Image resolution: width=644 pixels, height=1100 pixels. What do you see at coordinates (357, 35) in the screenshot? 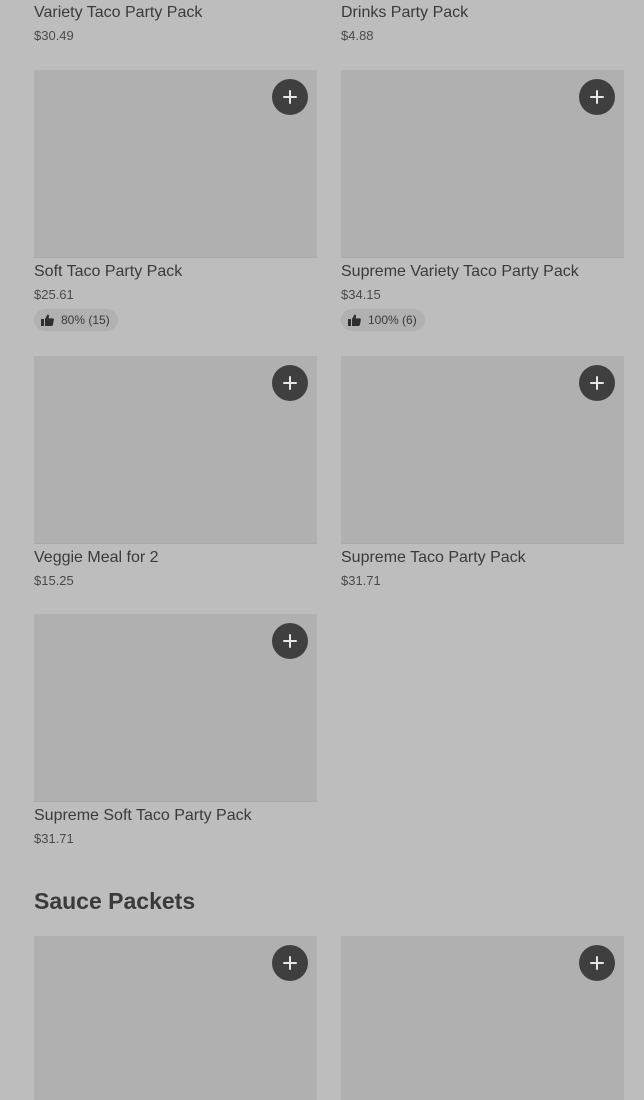
I see `item-price: $4.88` at bounding box center [357, 35].